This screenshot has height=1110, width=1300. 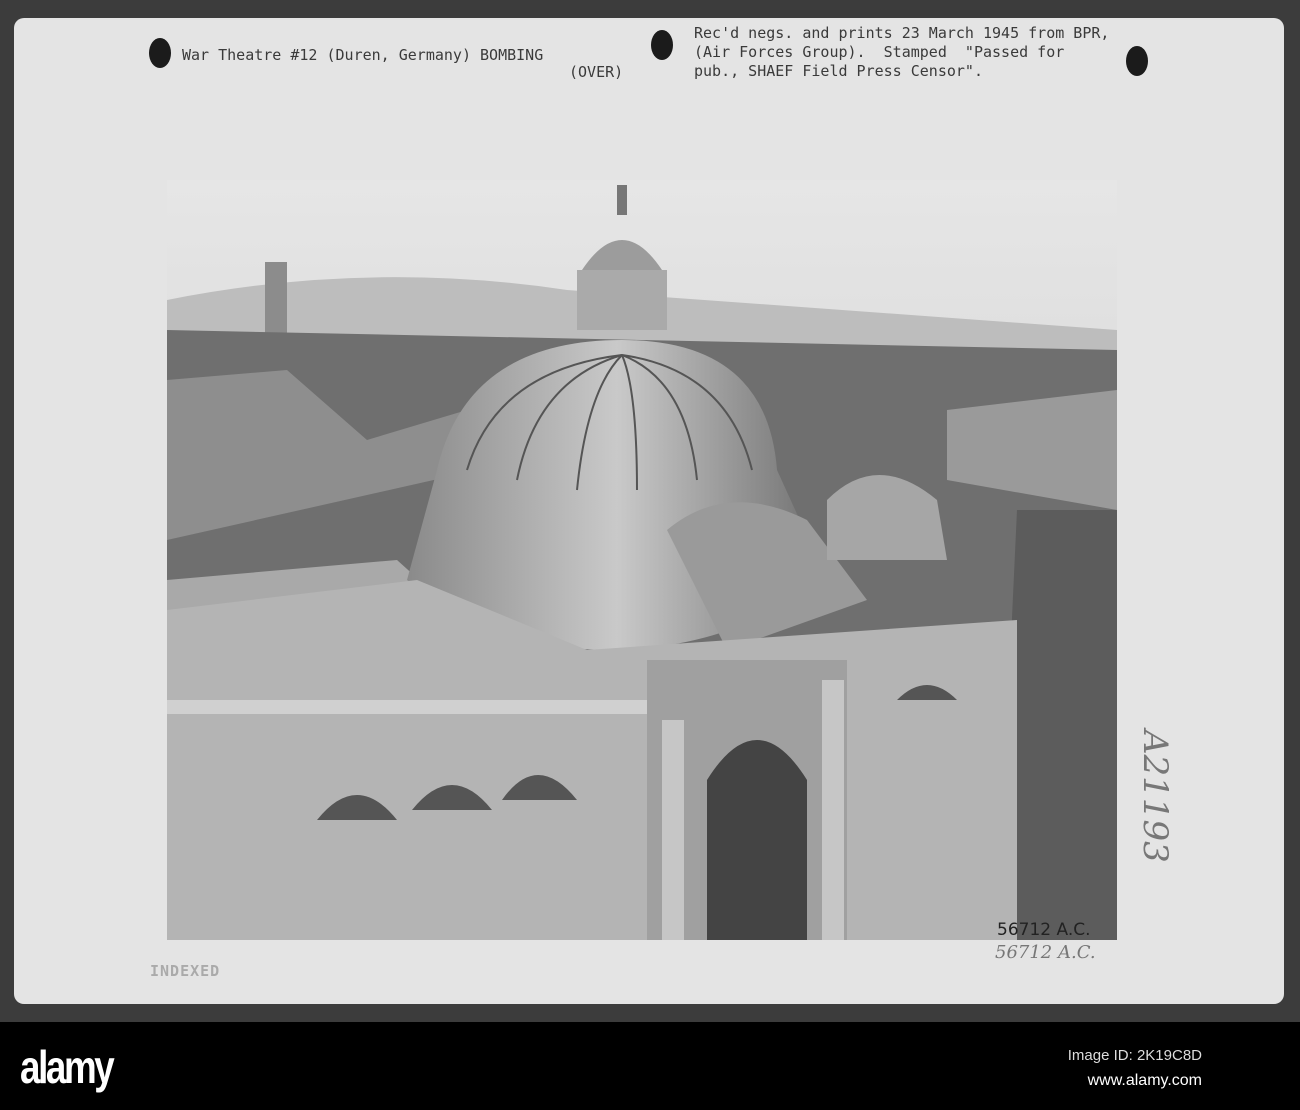 I want to click on watermark-footer: alamy Image ID: 2K19C8D www.alamy.com, so click(x=650, y=1066).